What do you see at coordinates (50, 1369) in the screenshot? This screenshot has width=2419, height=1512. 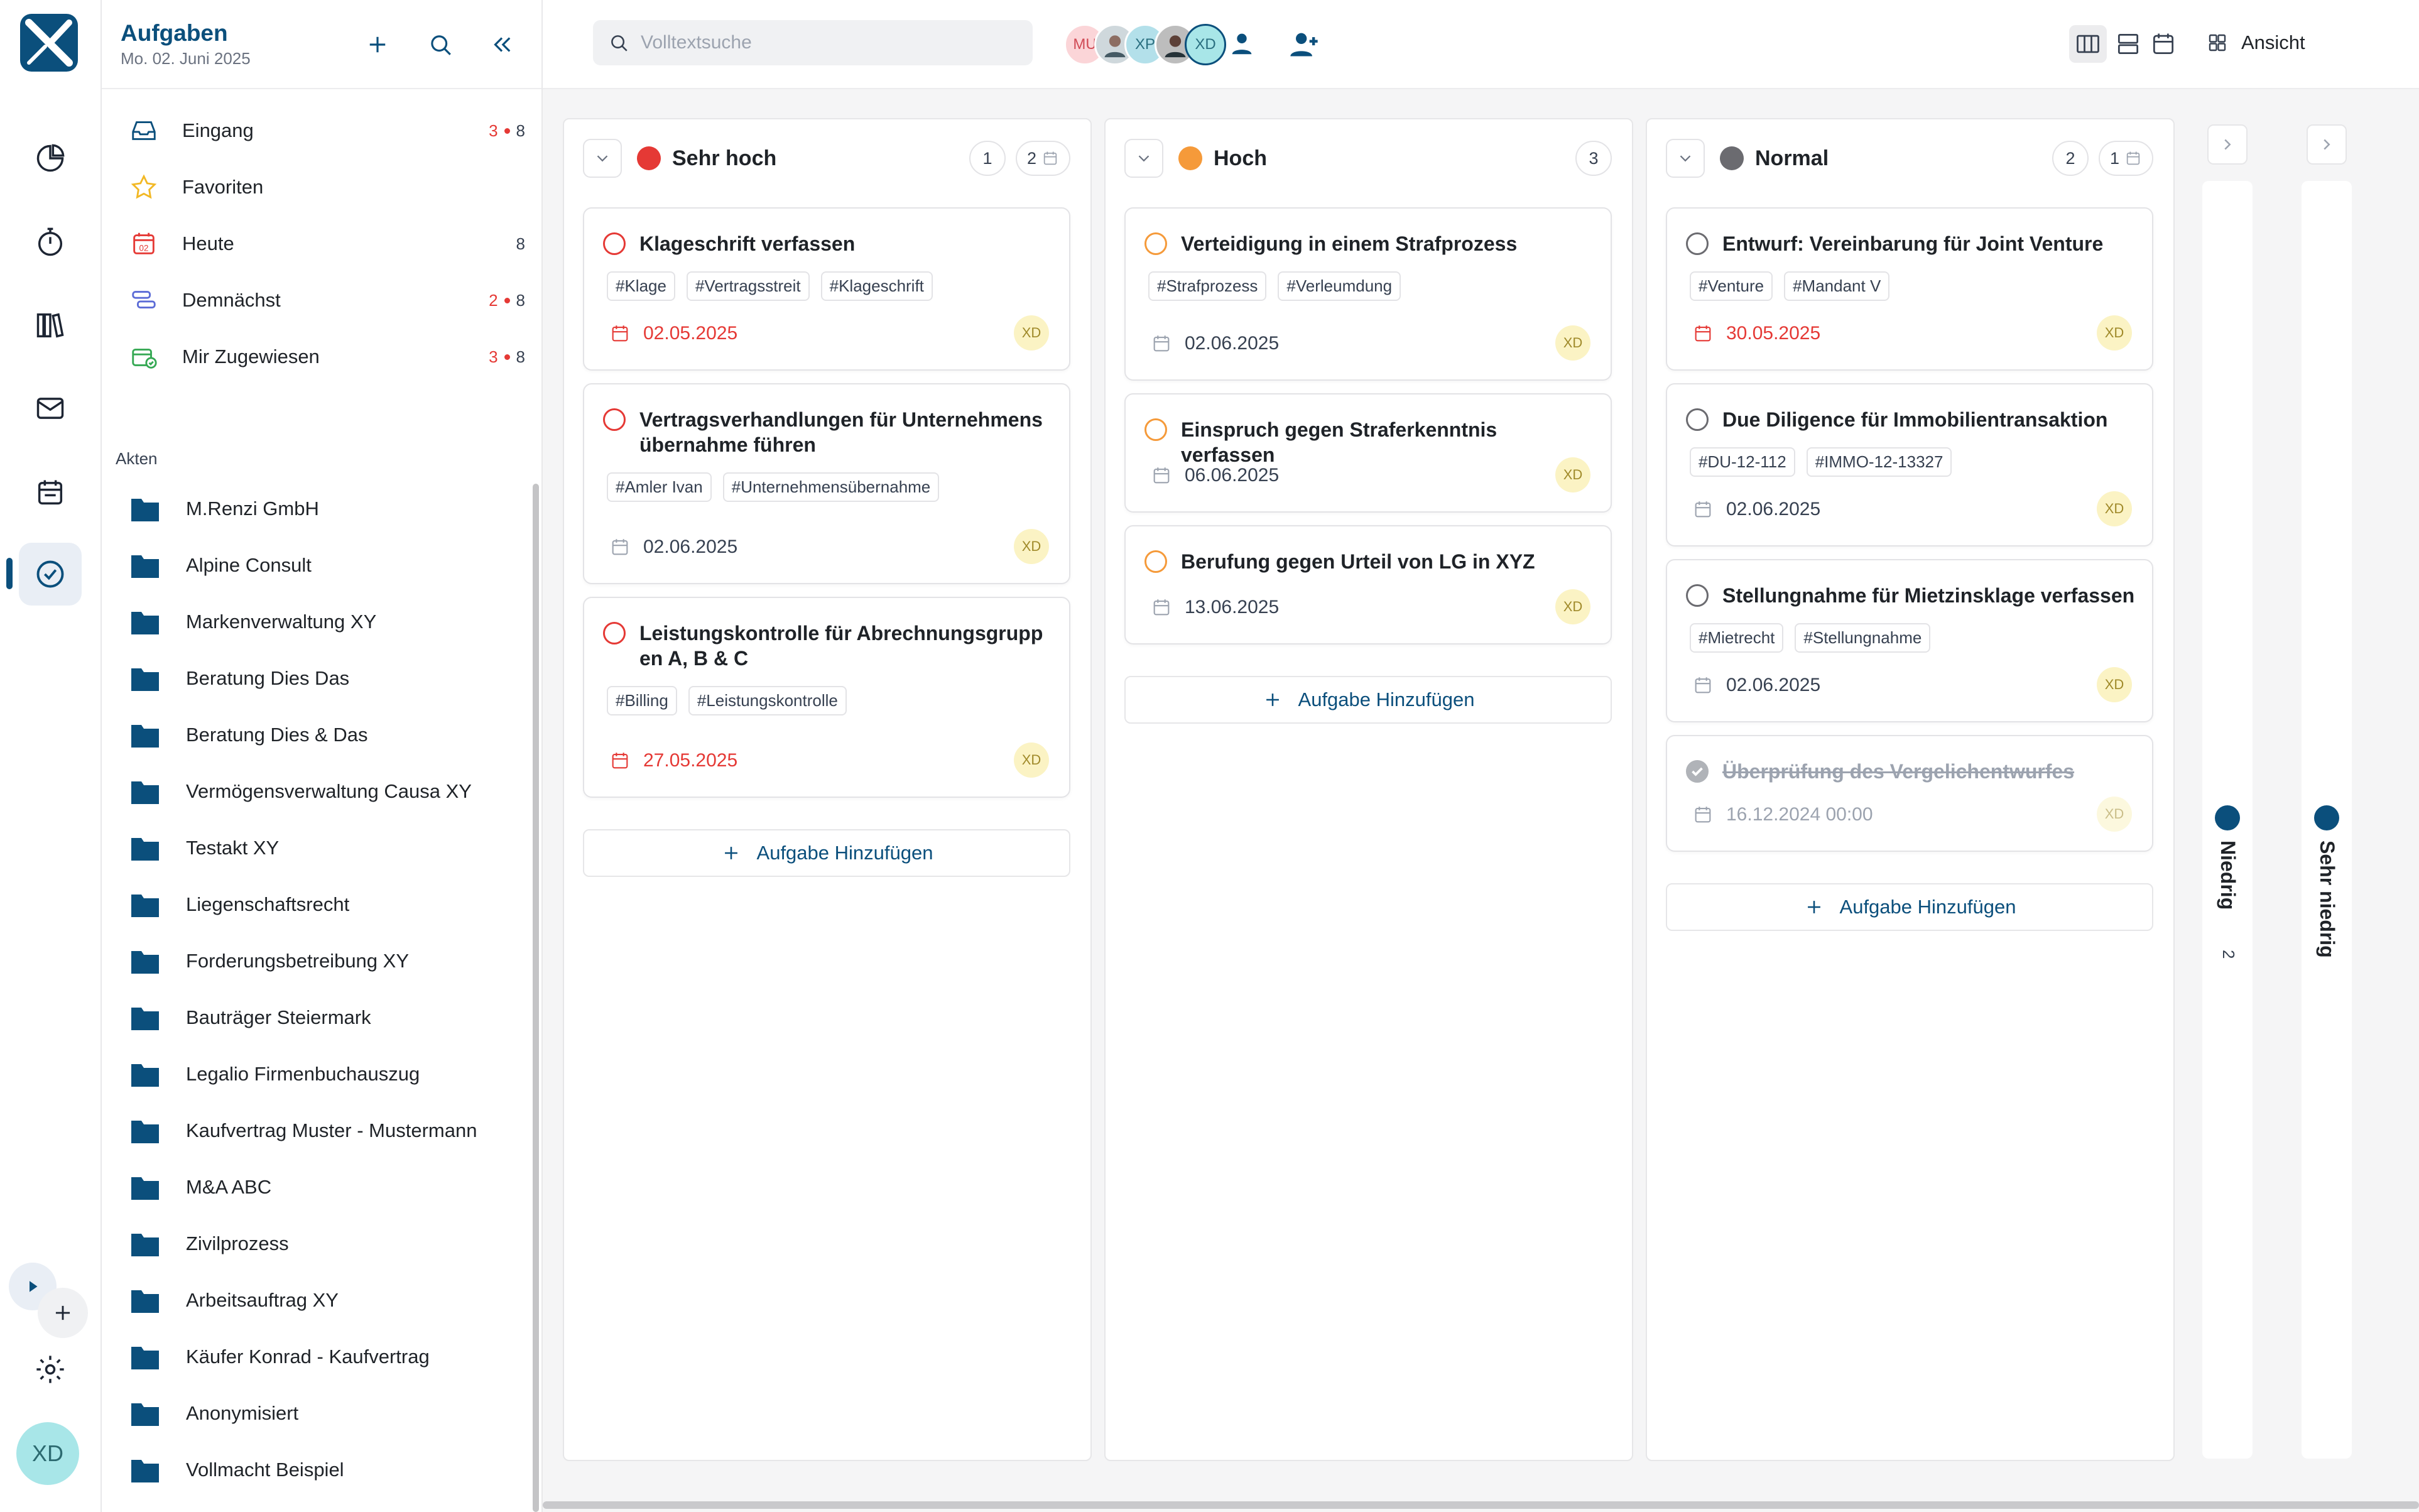 I see `settings-button` at bounding box center [50, 1369].